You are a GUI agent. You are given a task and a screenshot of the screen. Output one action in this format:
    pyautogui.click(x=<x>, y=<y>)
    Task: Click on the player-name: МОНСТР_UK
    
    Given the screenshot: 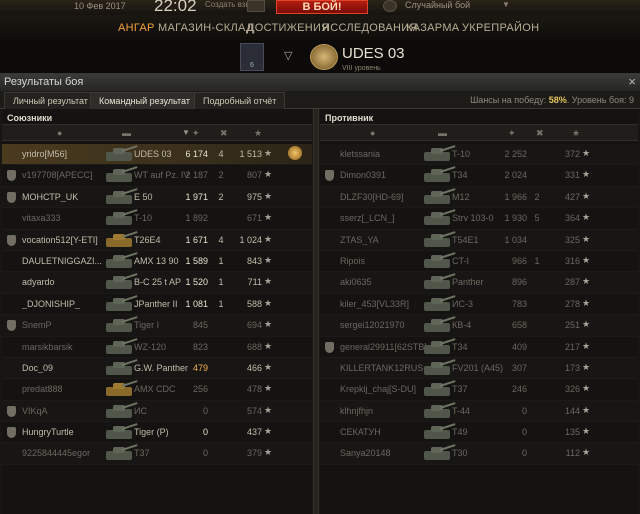 What is the action you would take?
    pyautogui.click(x=50, y=196)
    